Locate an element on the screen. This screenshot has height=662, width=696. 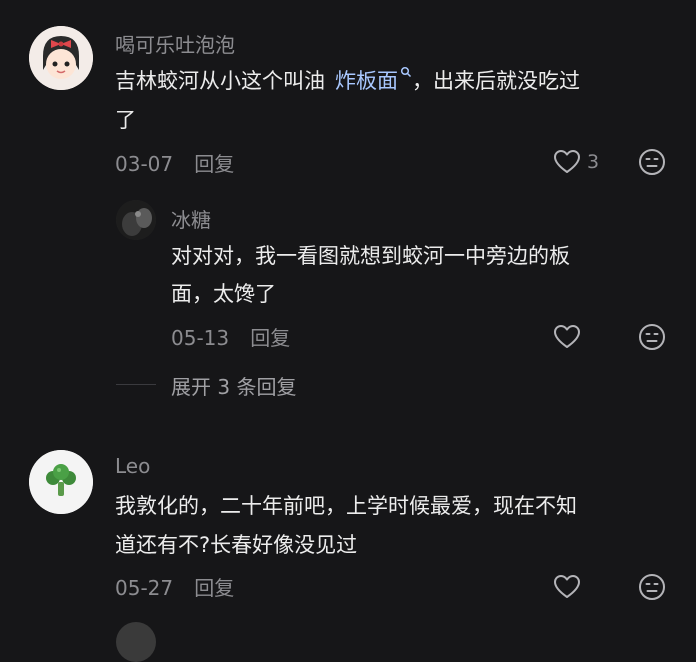
reply-username: 冰糖 is located at coordinates (191, 218).